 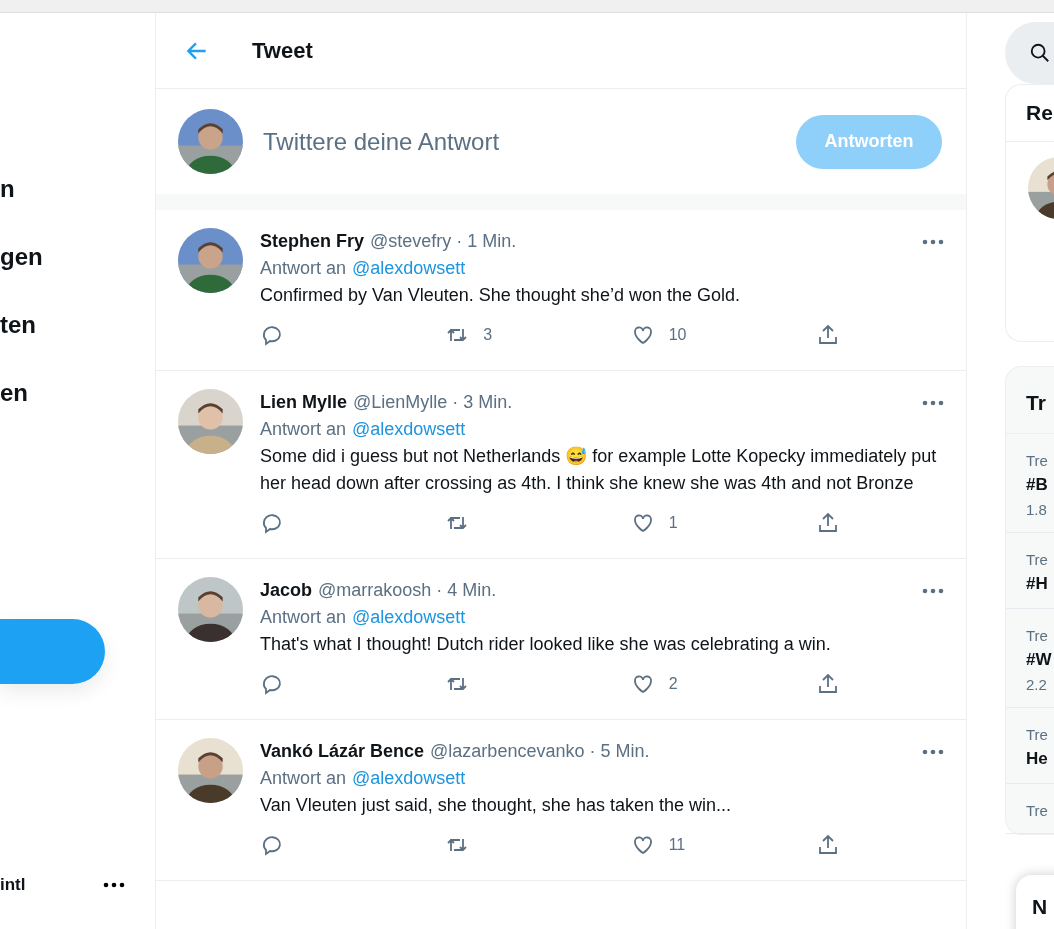 What do you see at coordinates (1040, 53) in the screenshot?
I see `search-icon` at bounding box center [1040, 53].